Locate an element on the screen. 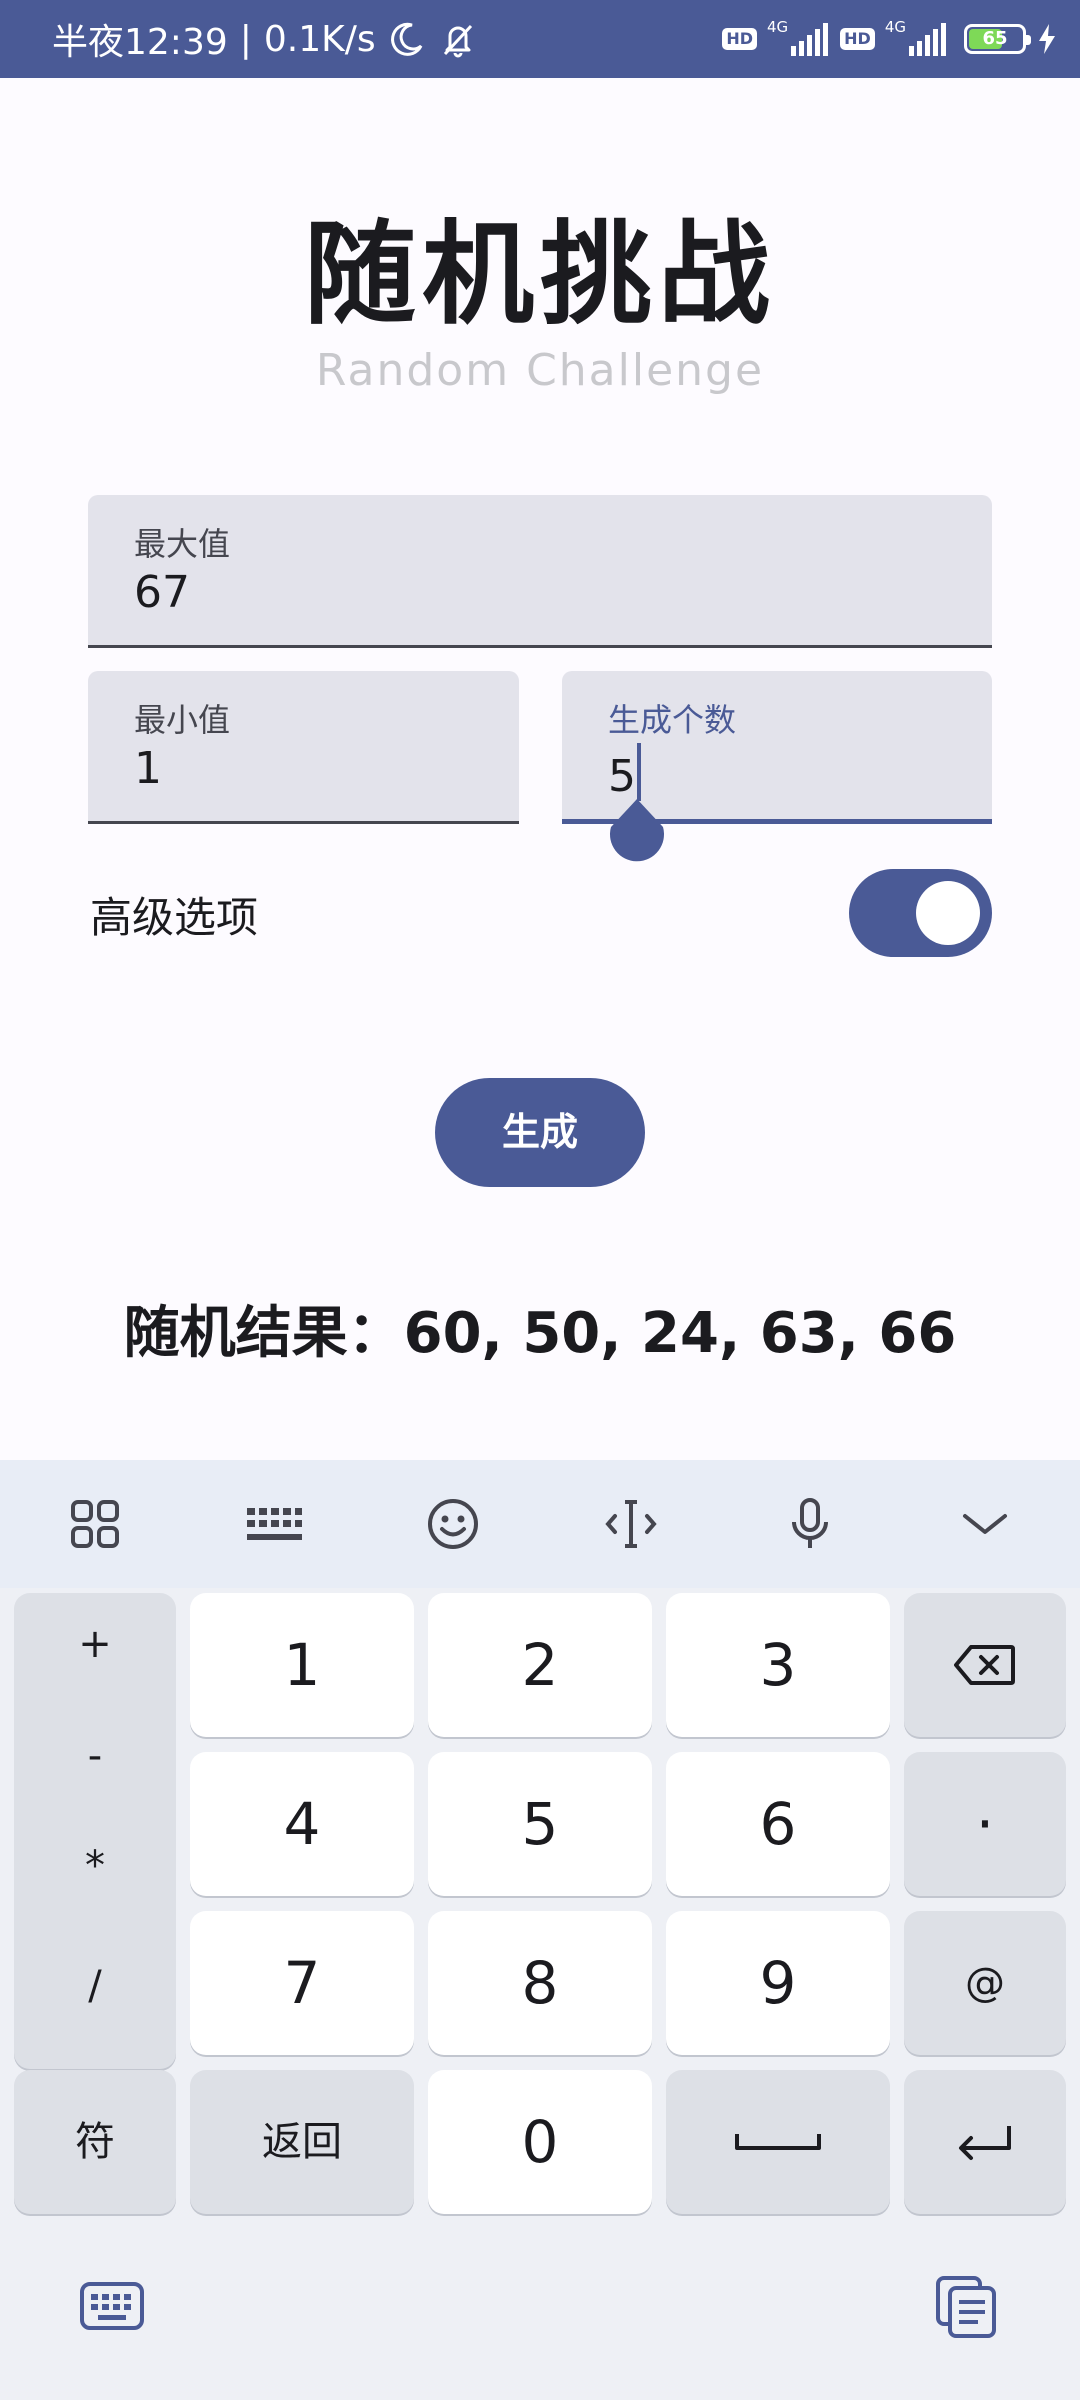 The height and width of the screenshot is (2400, 1080). cursor-icon is located at coordinates (631, 1524).